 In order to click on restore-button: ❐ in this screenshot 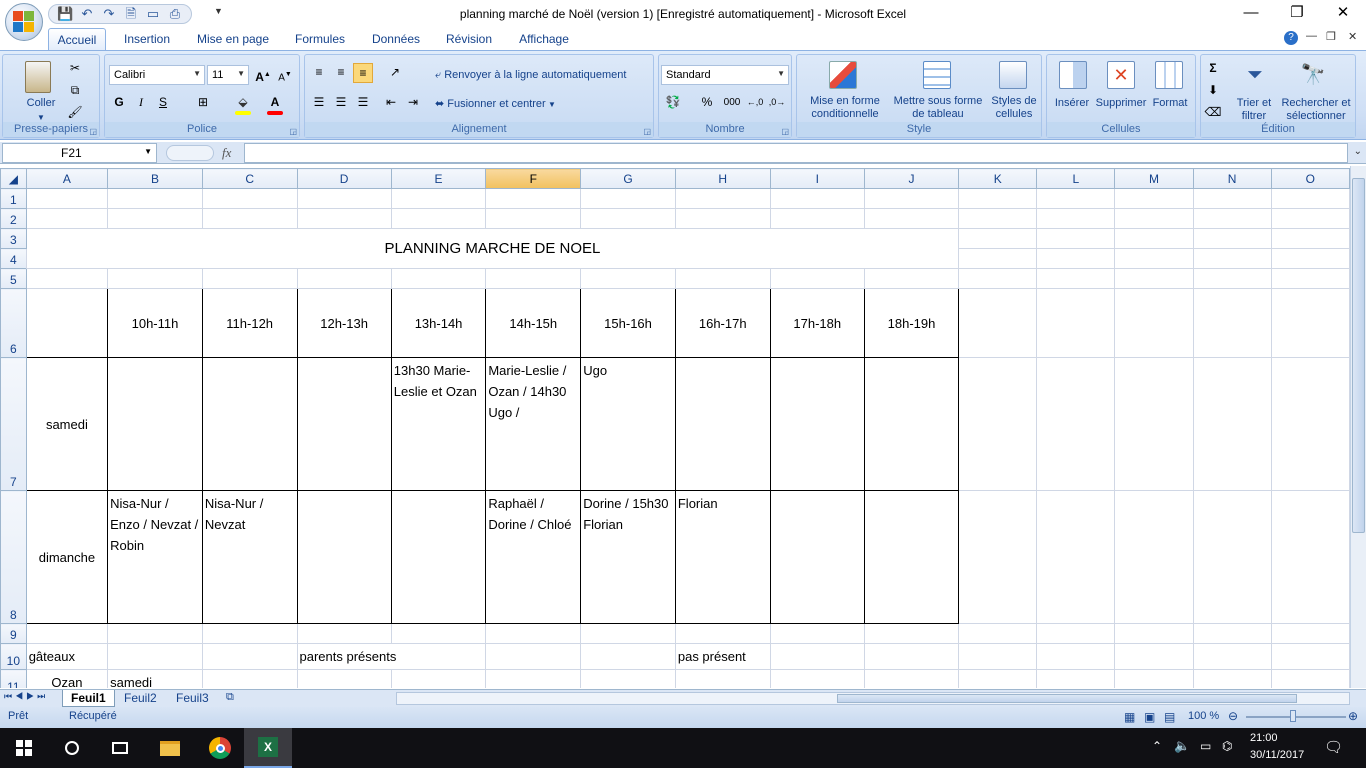, I will do `click(1297, 14)`.